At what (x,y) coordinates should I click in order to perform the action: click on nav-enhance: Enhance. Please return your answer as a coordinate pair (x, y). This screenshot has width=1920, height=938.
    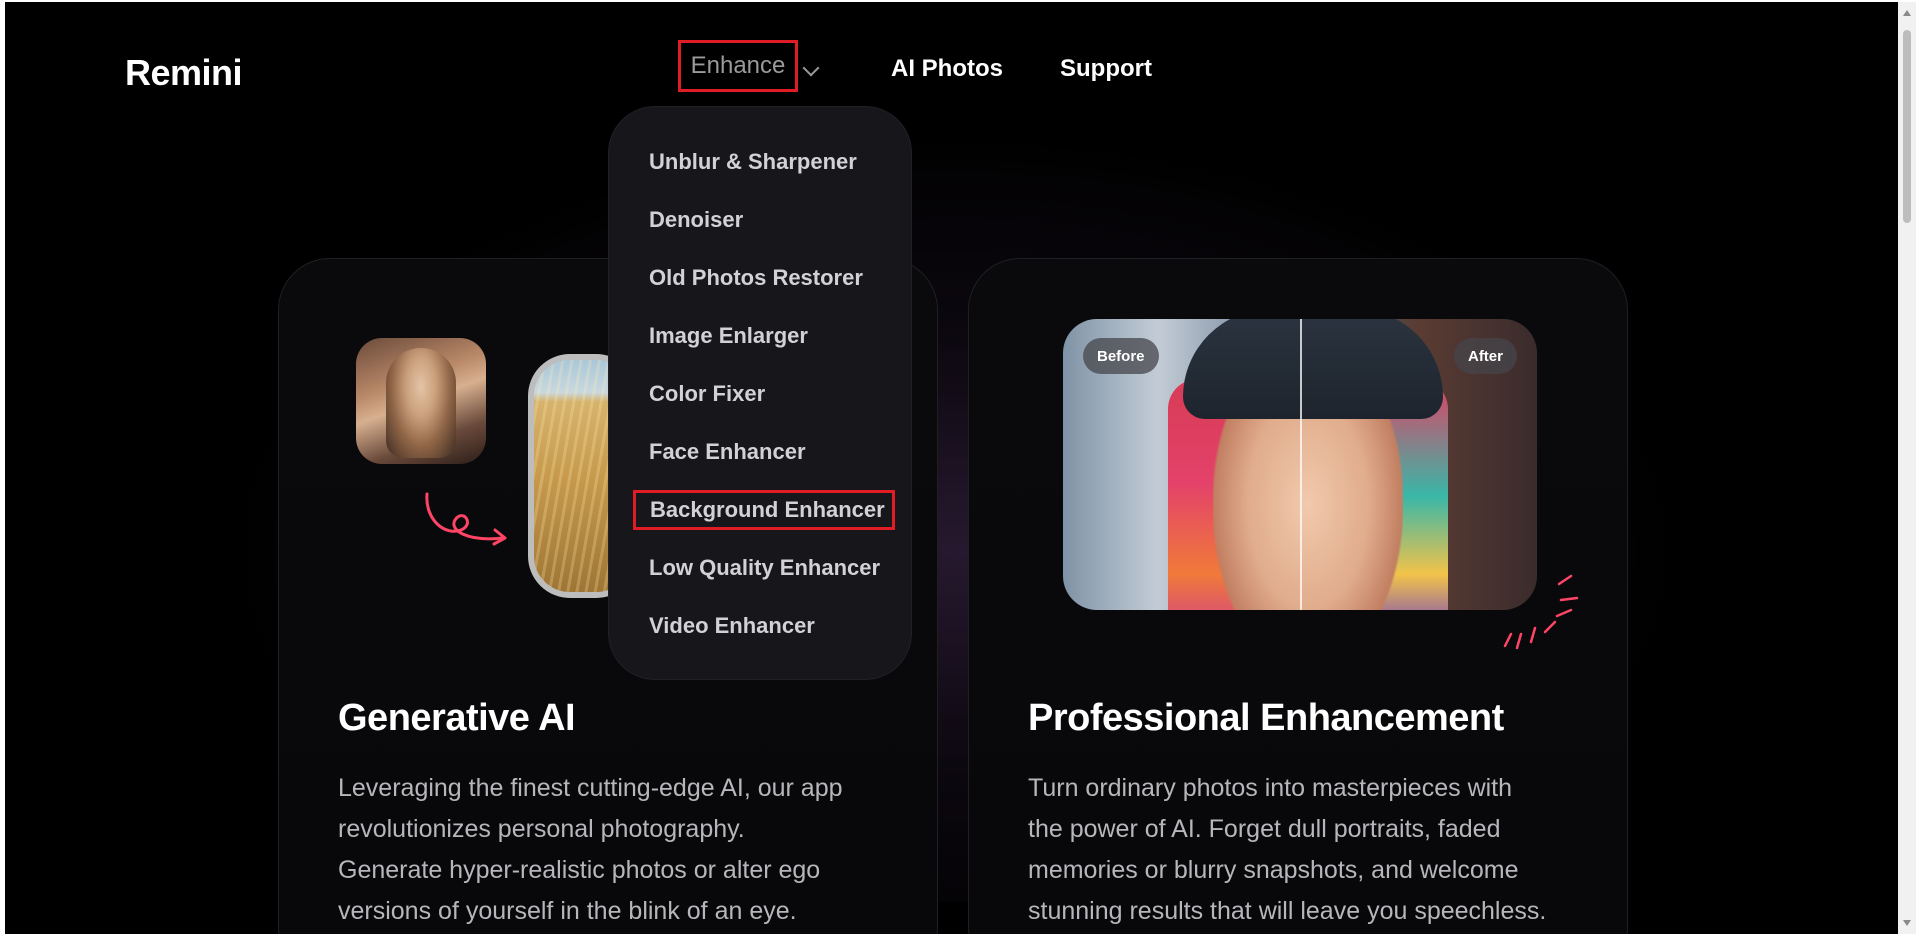
    Looking at the image, I should click on (738, 66).